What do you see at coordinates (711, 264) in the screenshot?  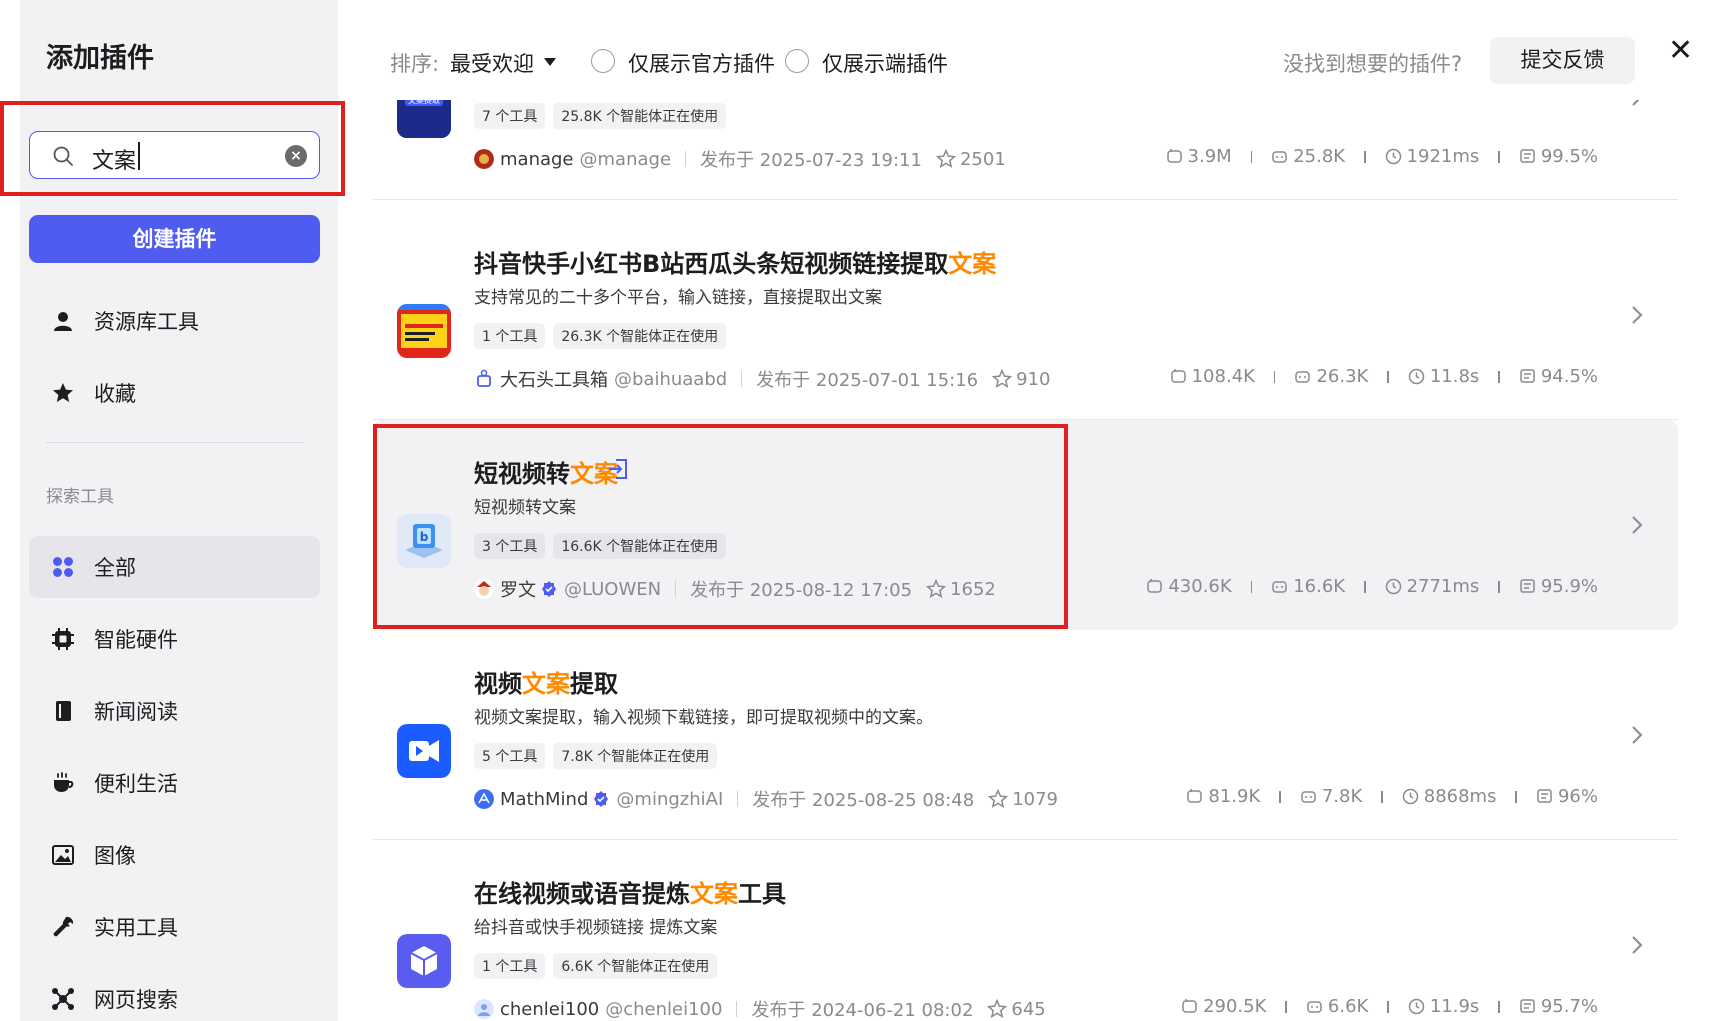 I see `plugin-title-text: 抖音快手小红书B站西瓜头条短视频链接提取` at bounding box center [711, 264].